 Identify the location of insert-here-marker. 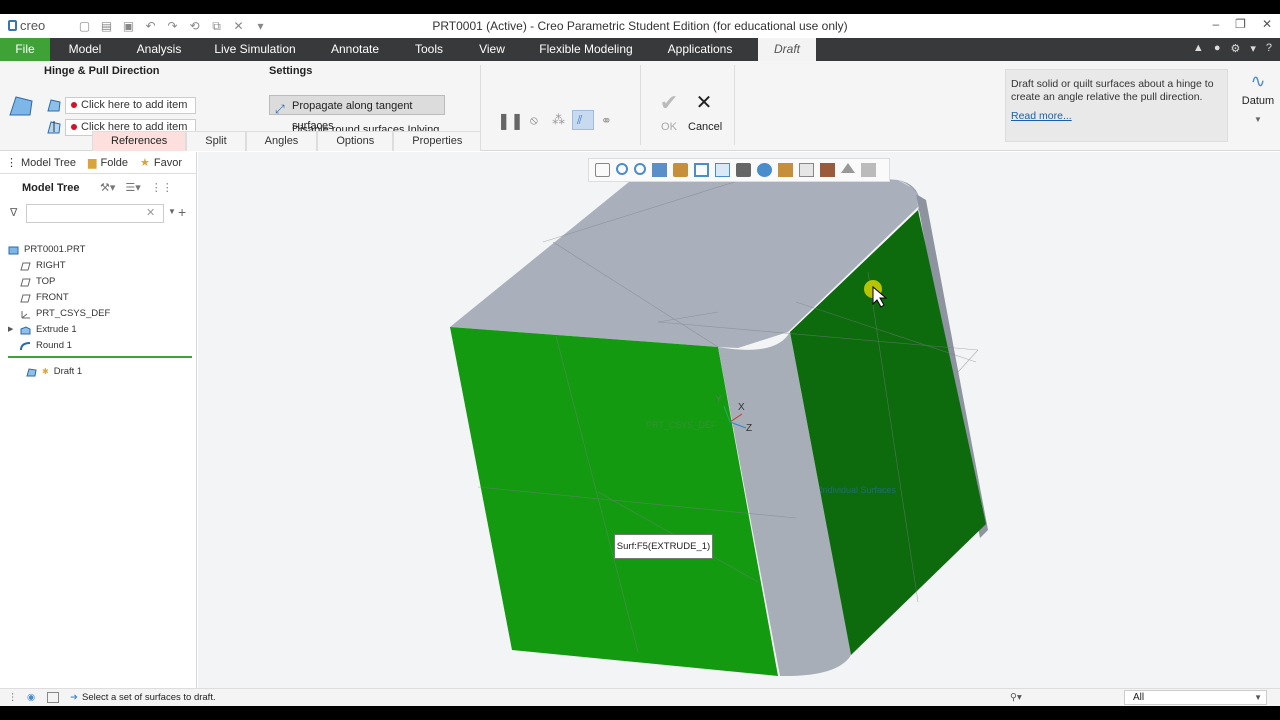
(100, 357).